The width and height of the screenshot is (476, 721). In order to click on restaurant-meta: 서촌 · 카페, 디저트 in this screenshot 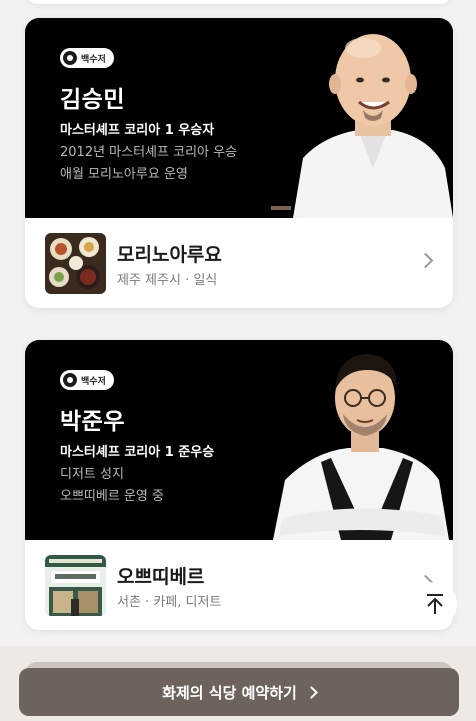, I will do `click(169, 602)`.